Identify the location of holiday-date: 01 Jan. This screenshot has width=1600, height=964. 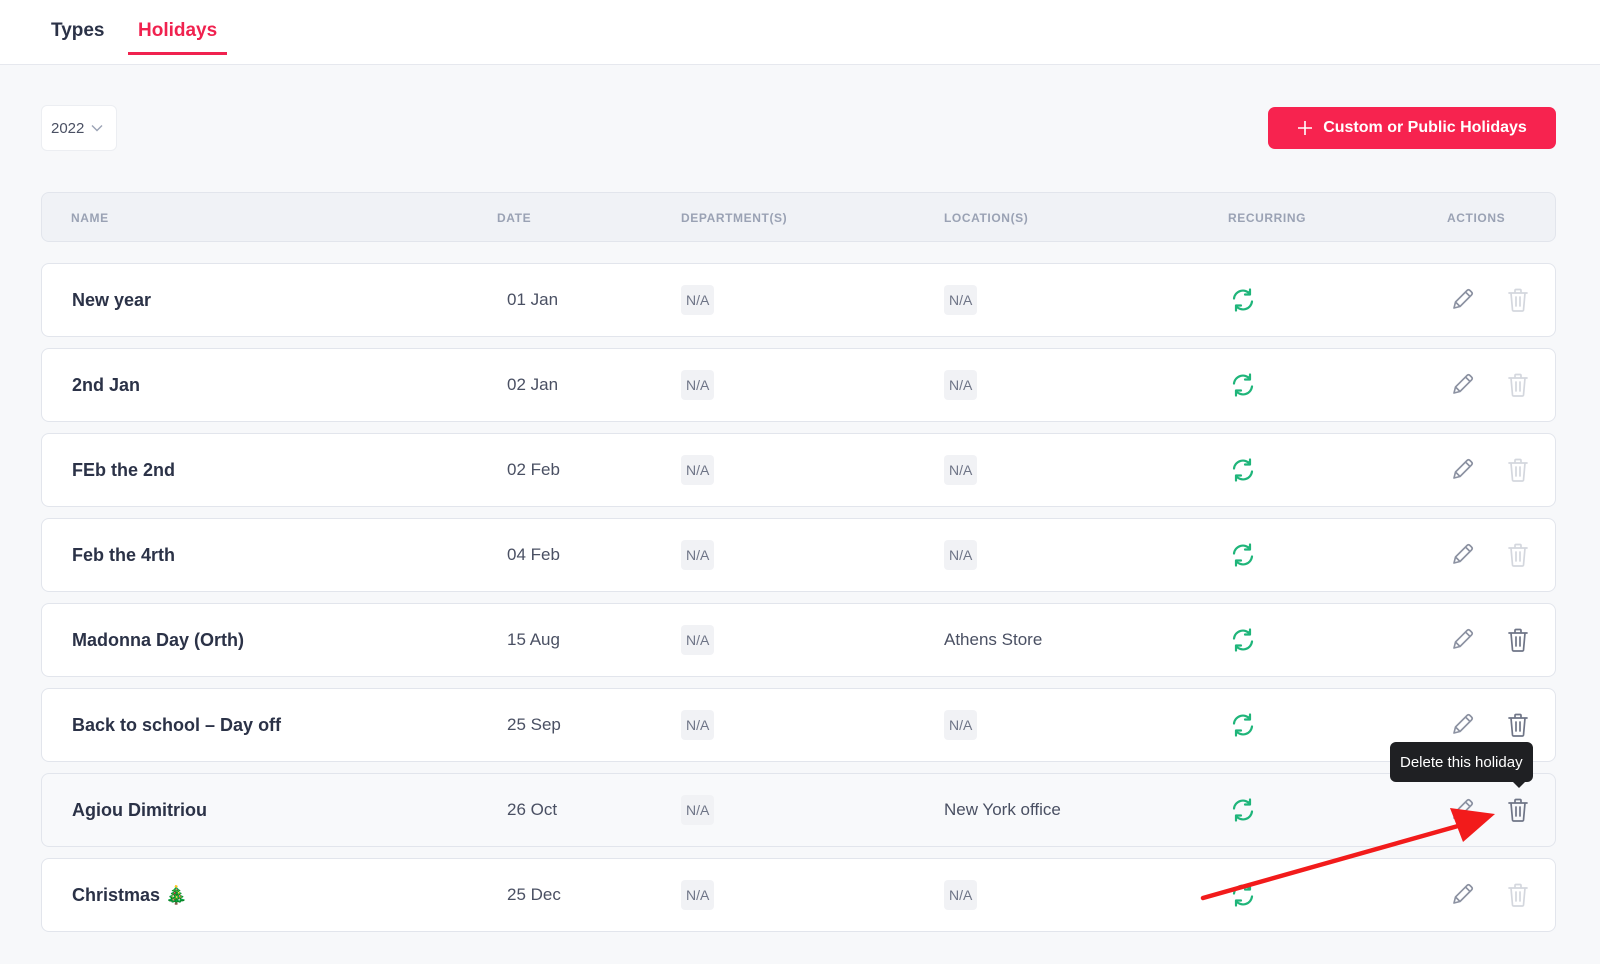
(533, 299).